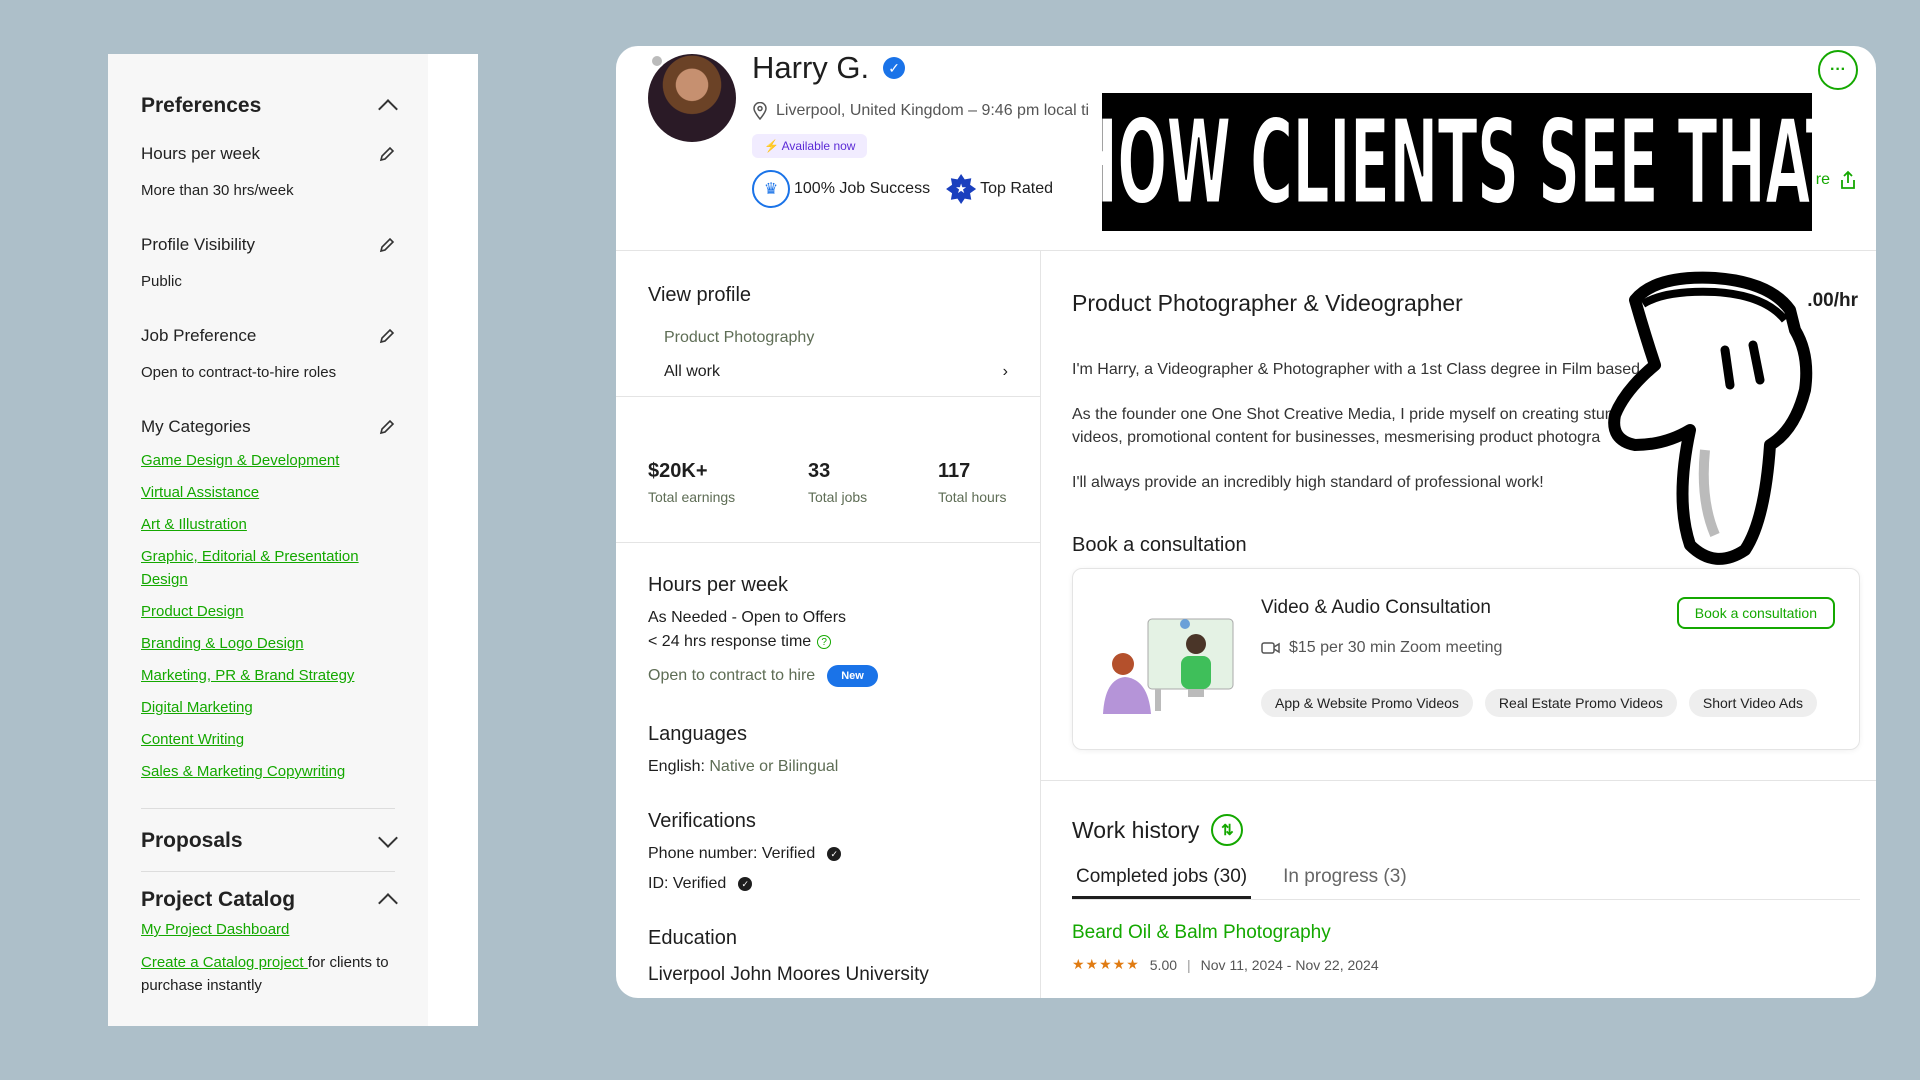  I want to click on column-divider, so click(1040, 624).